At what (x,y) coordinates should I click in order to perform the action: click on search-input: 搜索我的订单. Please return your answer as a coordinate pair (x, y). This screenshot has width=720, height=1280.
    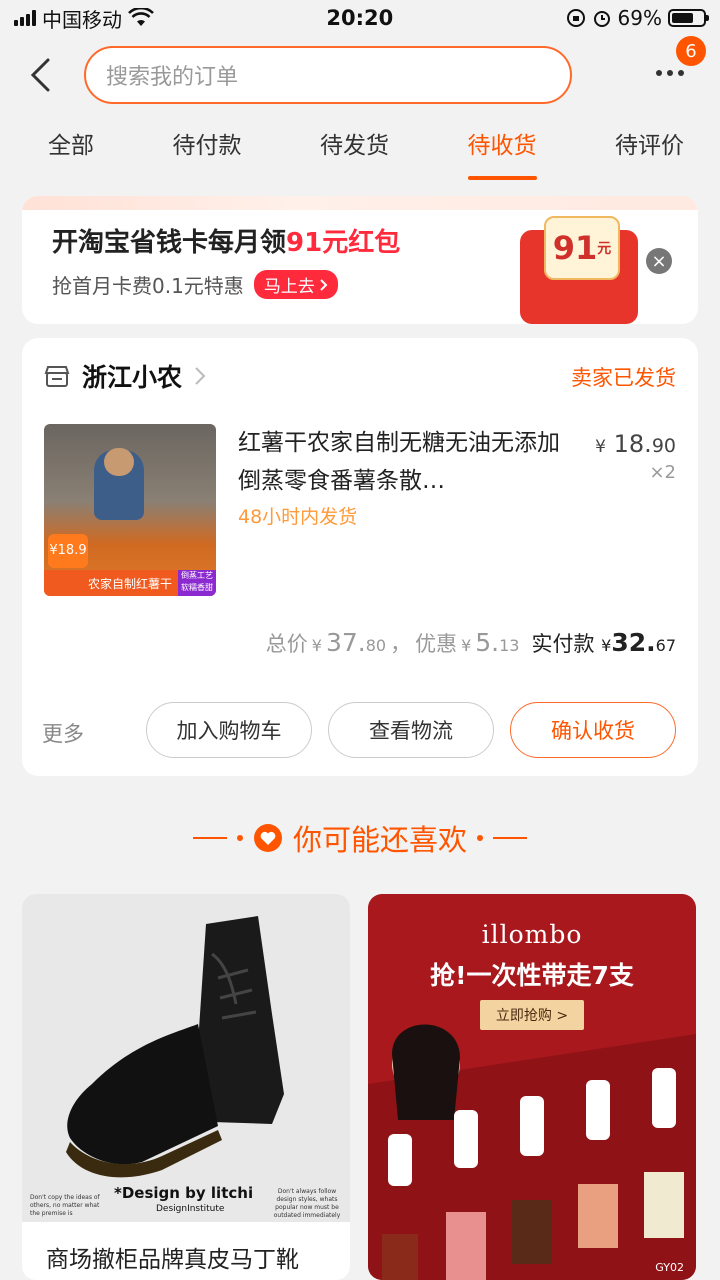
    Looking at the image, I should click on (328, 75).